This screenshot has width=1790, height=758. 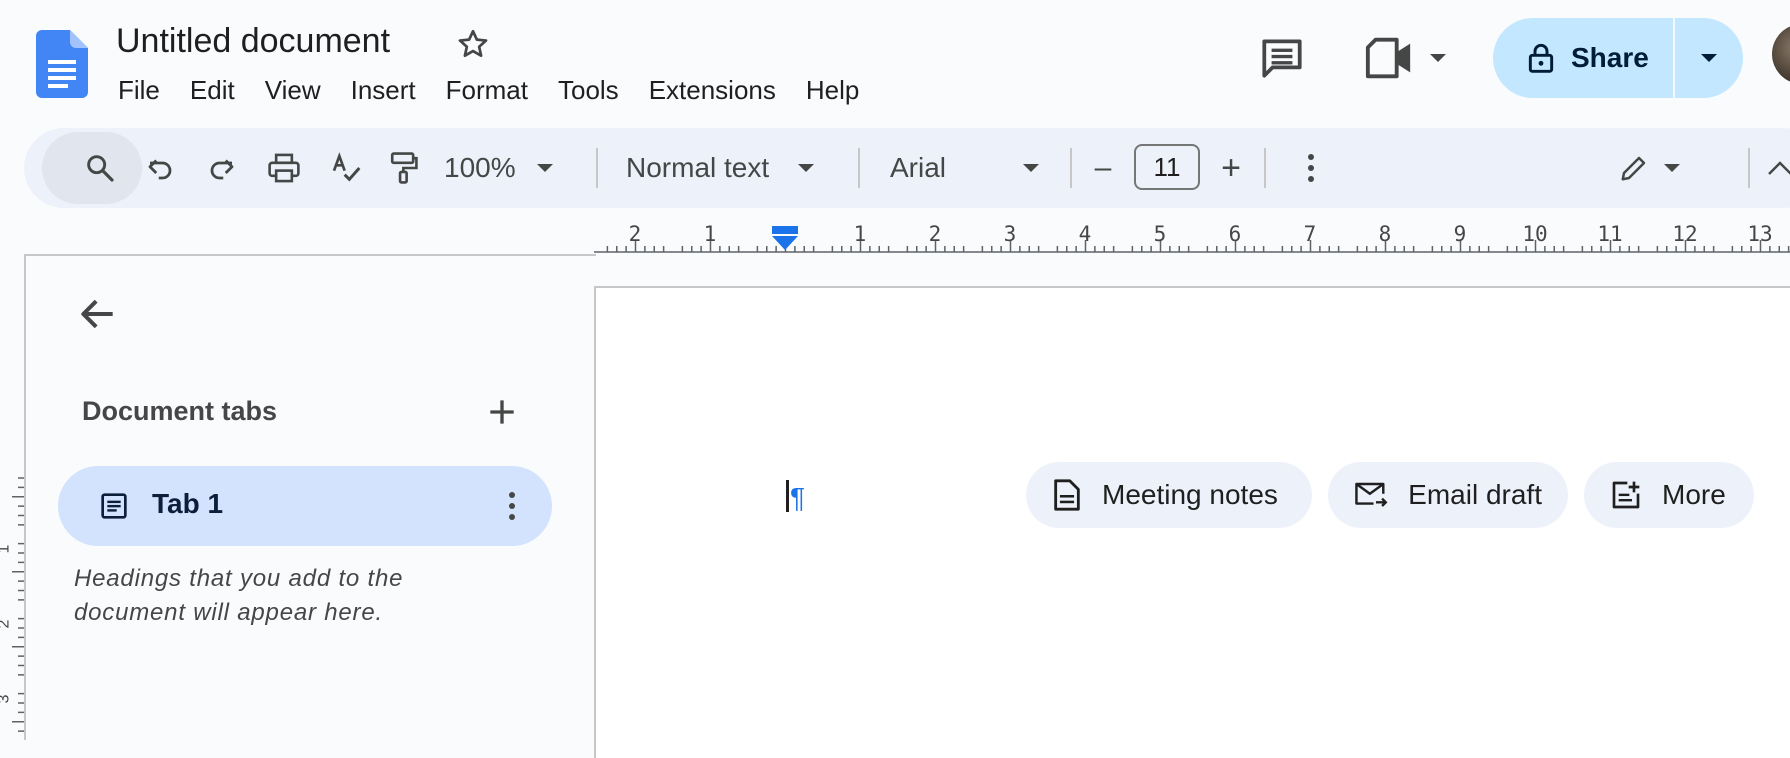 What do you see at coordinates (1419, 58) in the screenshot?
I see `meet-button` at bounding box center [1419, 58].